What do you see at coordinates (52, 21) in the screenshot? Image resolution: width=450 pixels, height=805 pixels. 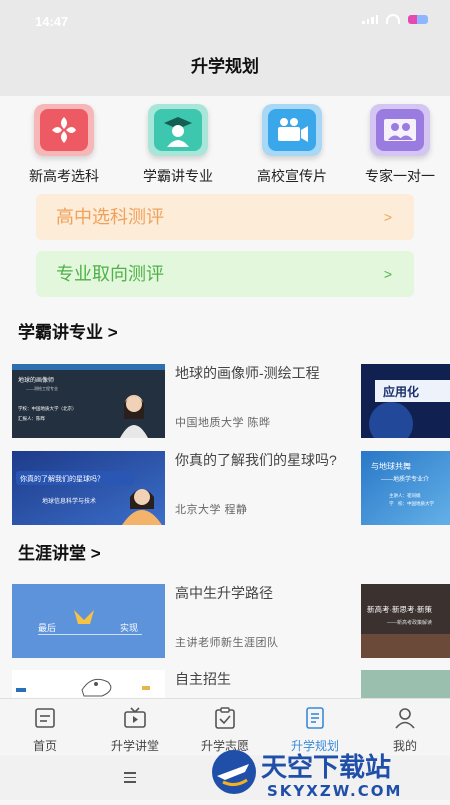 I see `status-time: 14:47` at bounding box center [52, 21].